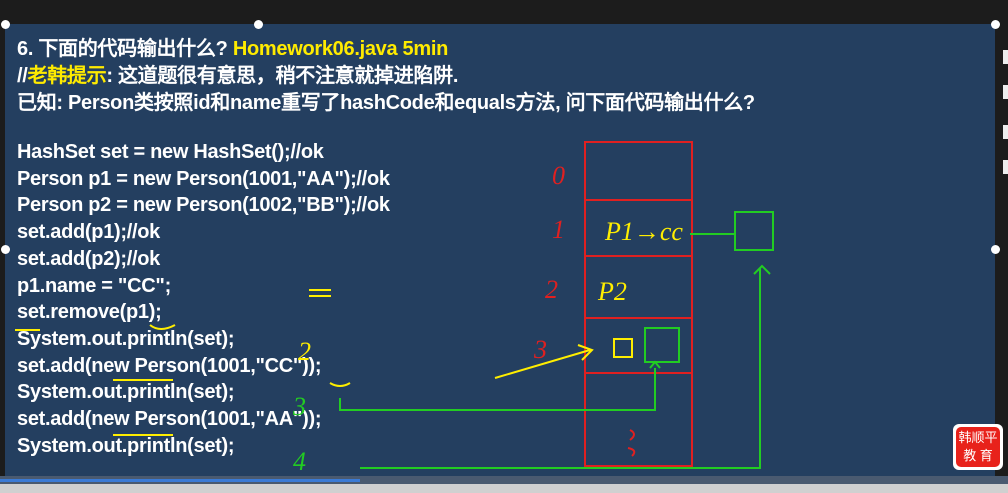  I want to click on index-0: 0, so click(558, 175).